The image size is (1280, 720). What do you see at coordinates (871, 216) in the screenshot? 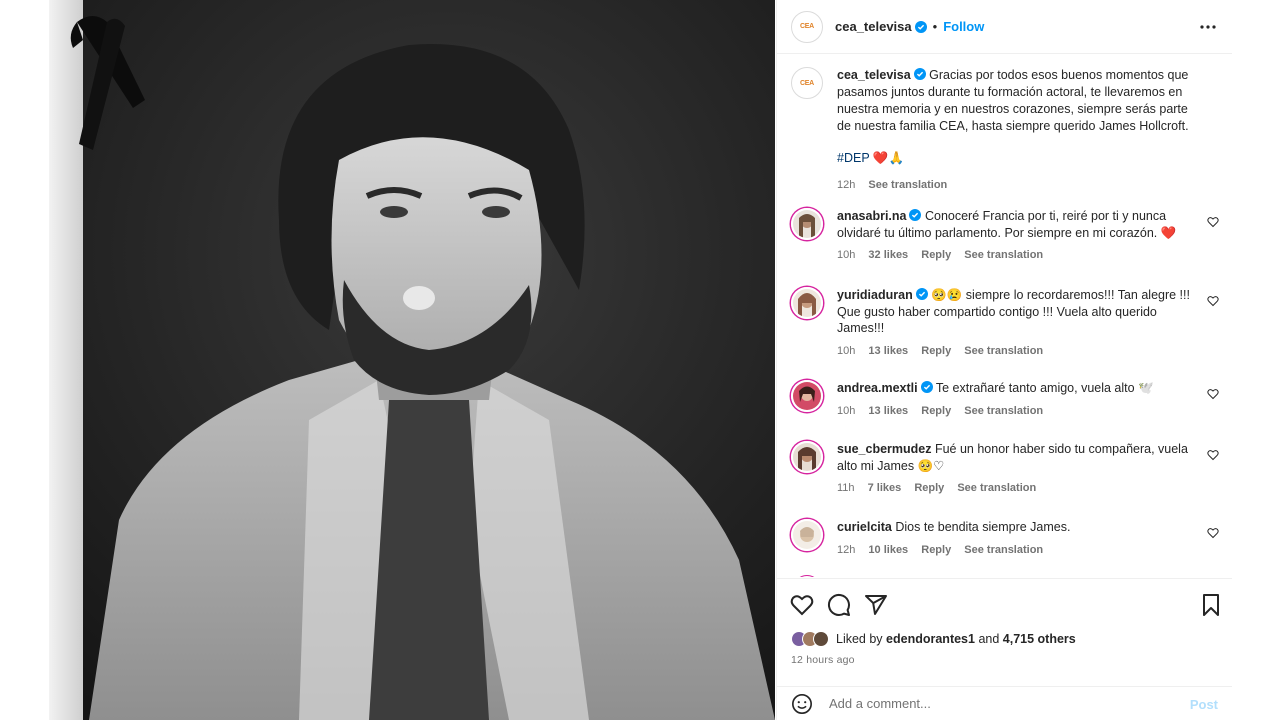
I see `commenter-username: anasabri.na` at bounding box center [871, 216].